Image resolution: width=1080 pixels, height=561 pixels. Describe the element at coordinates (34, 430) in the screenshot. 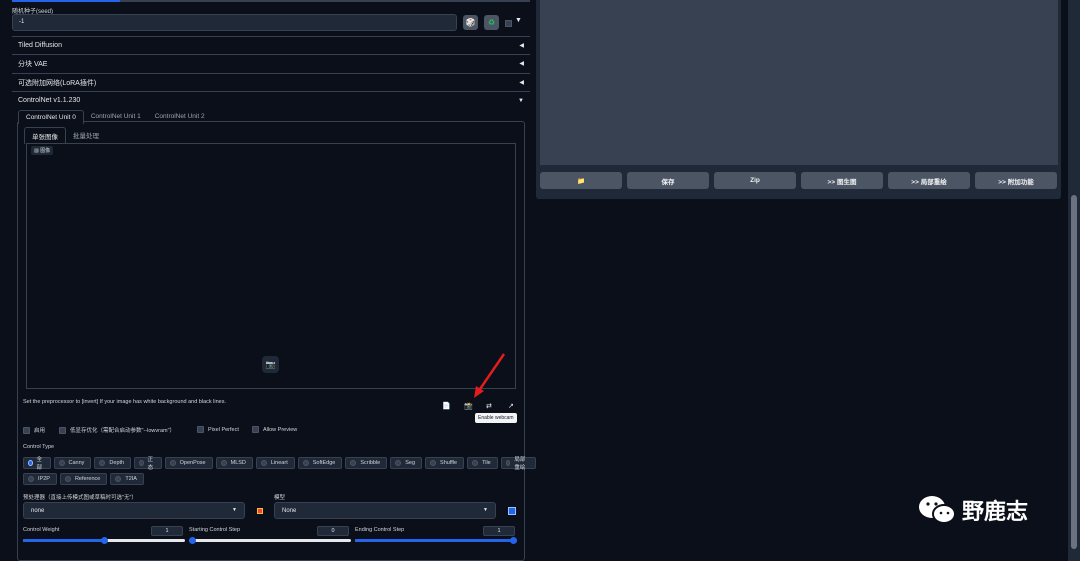

I see `enable-checkbox: 启用` at that location.